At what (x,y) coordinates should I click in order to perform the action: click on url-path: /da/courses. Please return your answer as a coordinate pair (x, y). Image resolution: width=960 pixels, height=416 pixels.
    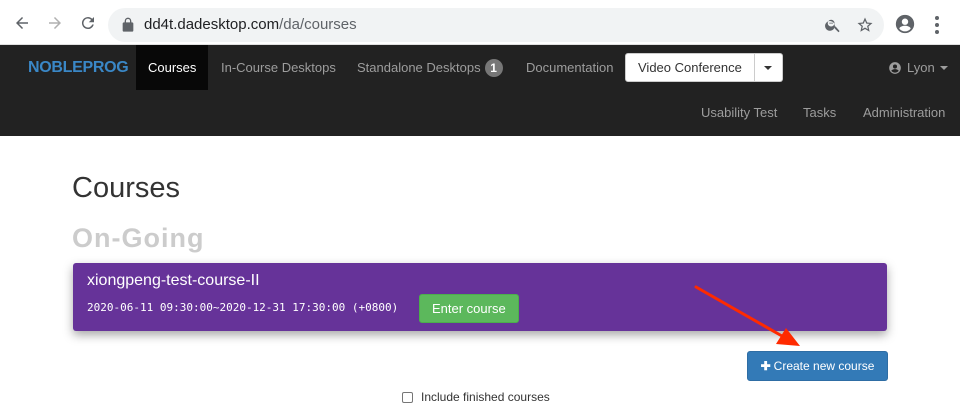
    Looking at the image, I should click on (318, 24).